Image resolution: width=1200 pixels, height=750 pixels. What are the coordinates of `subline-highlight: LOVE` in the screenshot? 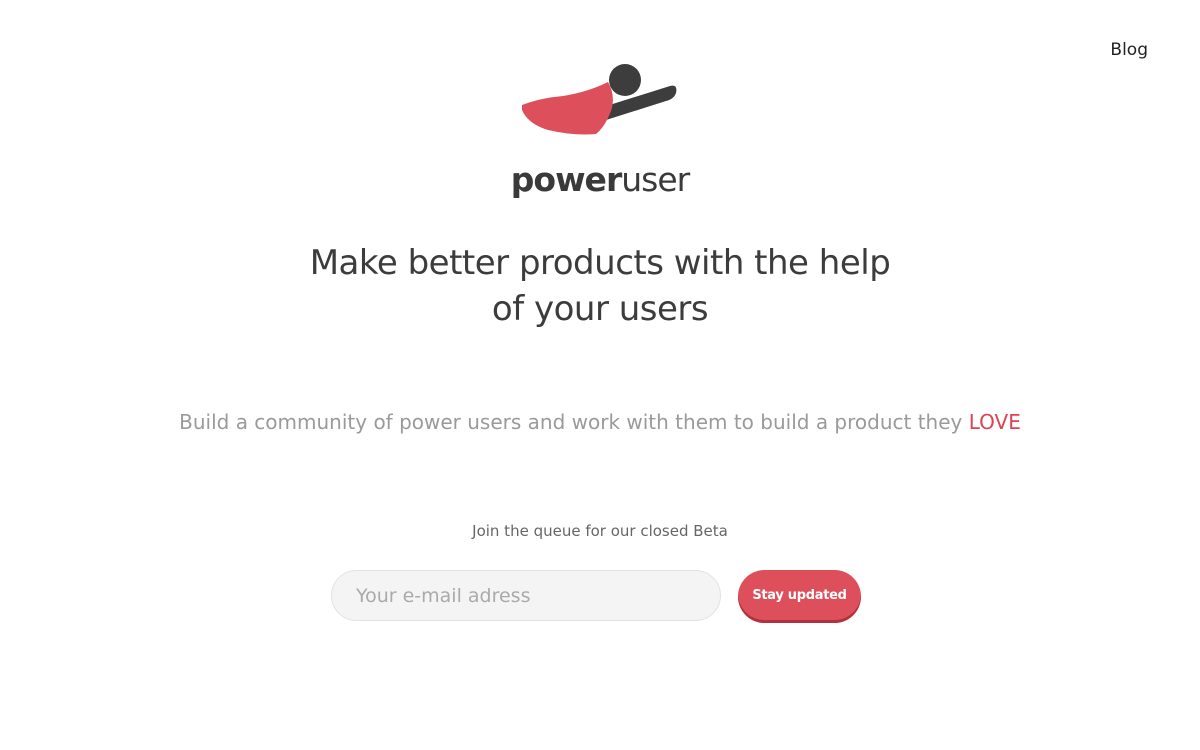 It's located at (994, 422).